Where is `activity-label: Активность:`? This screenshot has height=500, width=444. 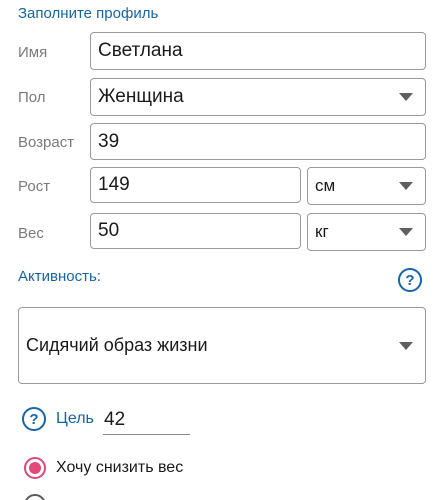
activity-label: Активность: is located at coordinates (59, 276).